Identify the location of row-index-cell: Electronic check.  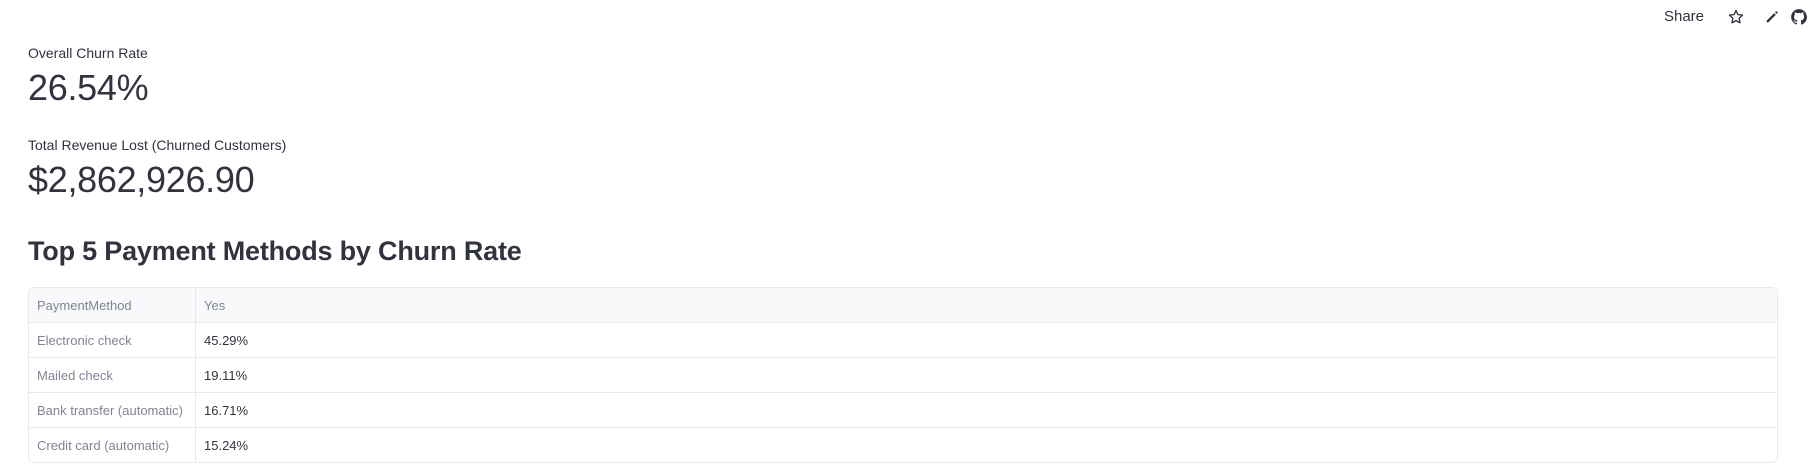
(112, 340).